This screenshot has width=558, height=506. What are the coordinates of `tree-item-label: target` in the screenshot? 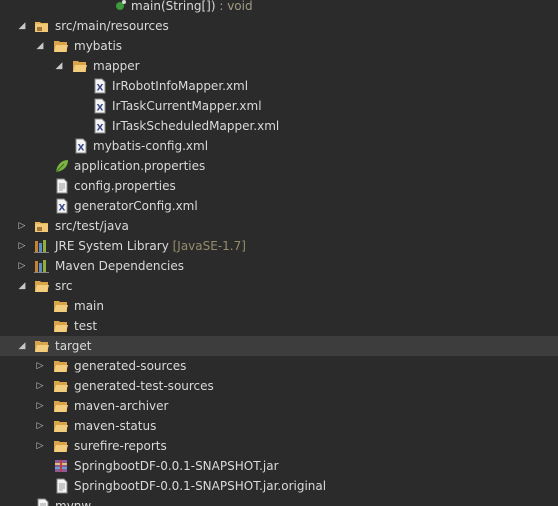 It's located at (73, 346).